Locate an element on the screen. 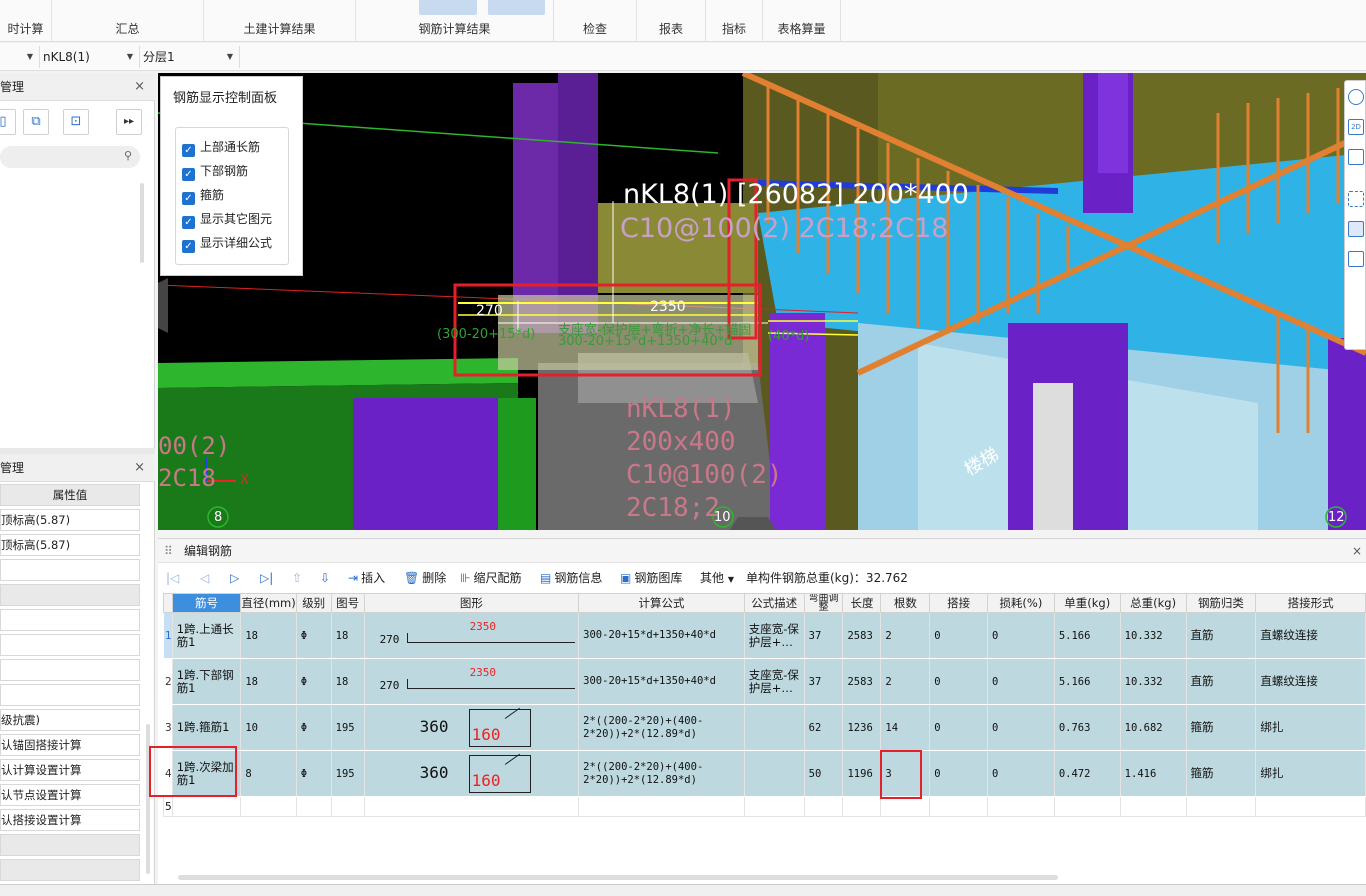 This screenshot has height=896, width=1366. cell-fig: 195 is located at coordinates (347, 773).